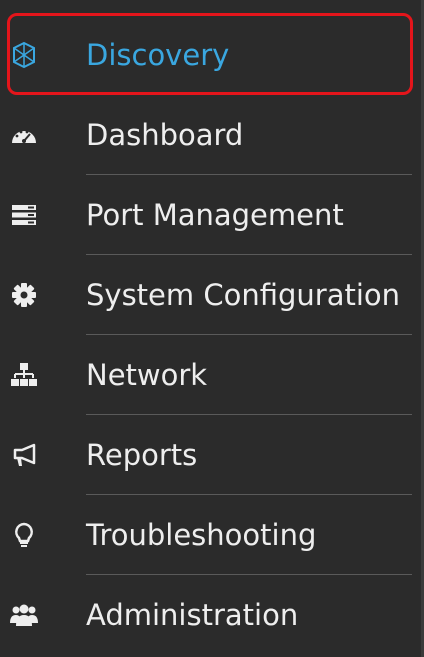 The image size is (424, 657). Describe the element at coordinates (147, 374) in the screenshot. I see `sidebar-item-label: Network` at that location.